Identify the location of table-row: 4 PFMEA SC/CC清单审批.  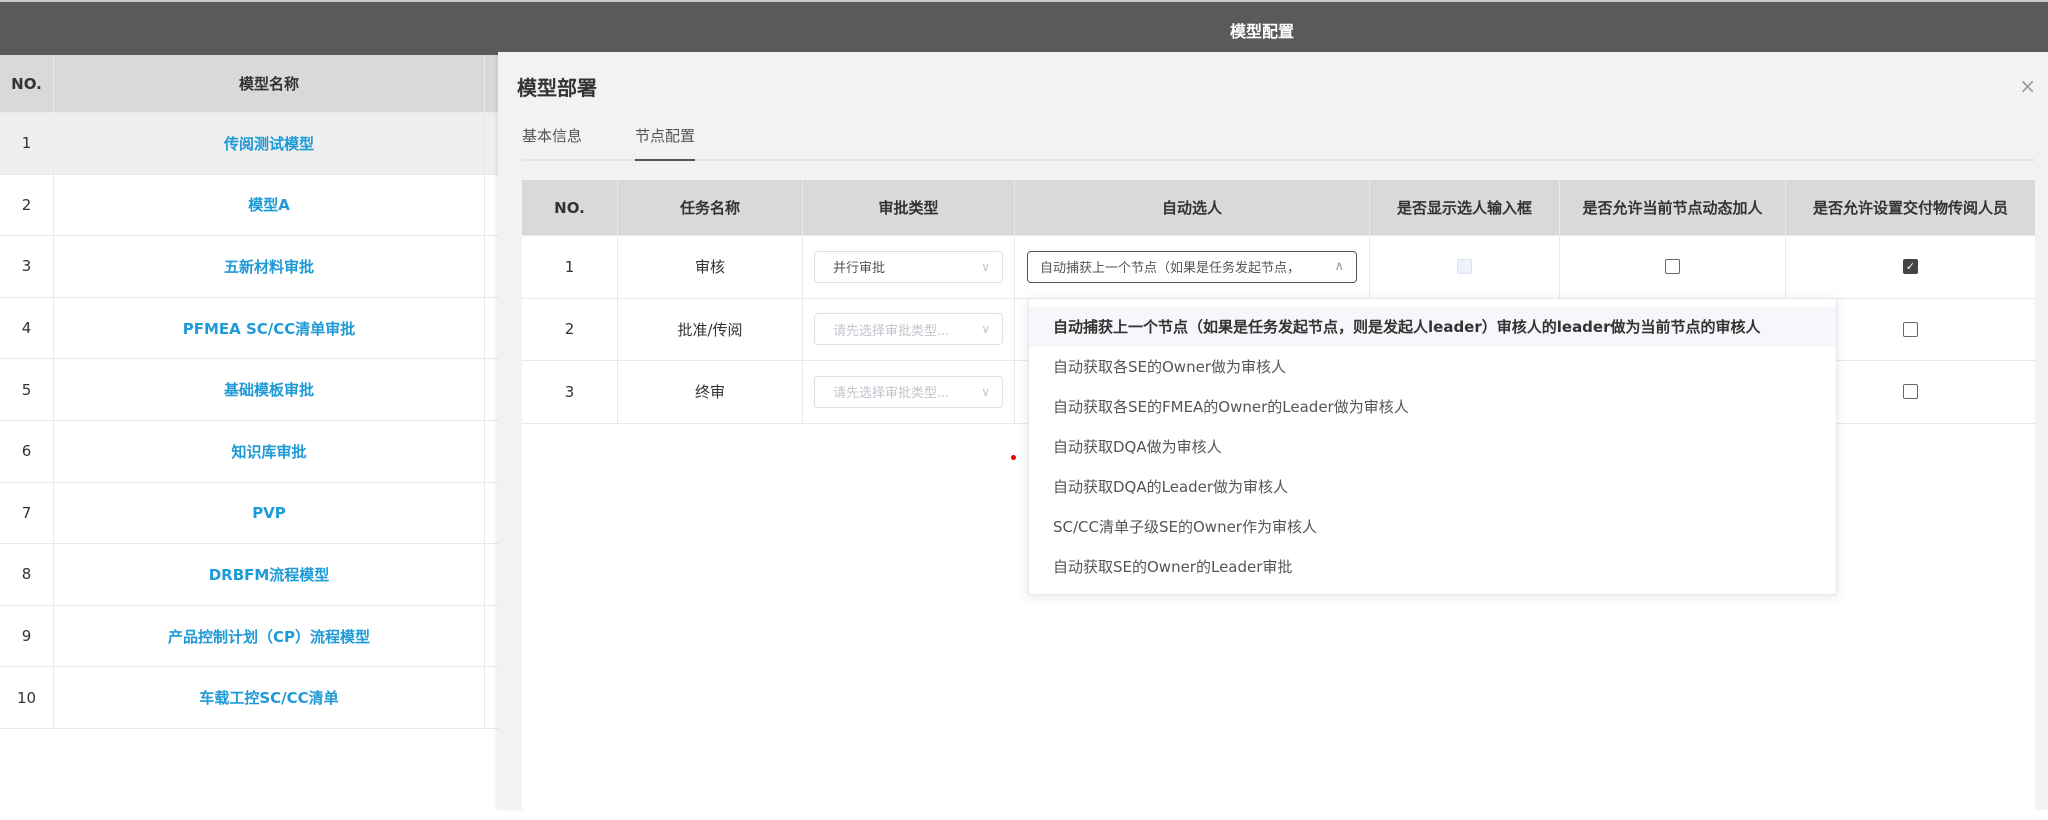
(250, 328).